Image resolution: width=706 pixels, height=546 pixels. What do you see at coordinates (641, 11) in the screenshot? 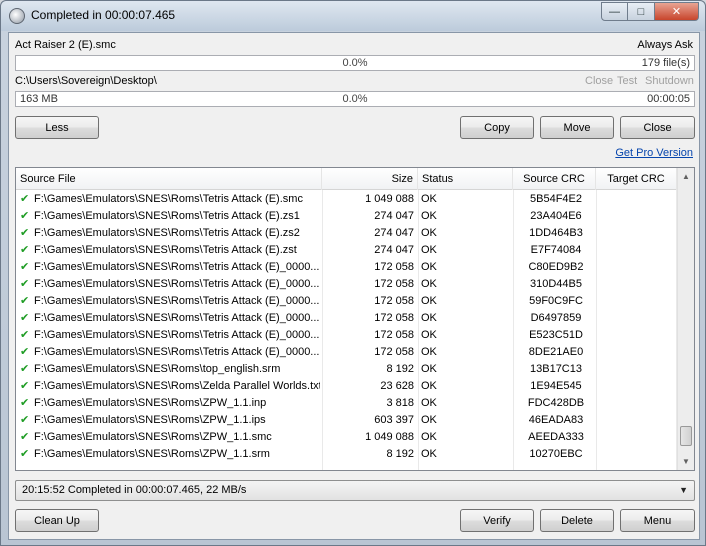
I see `maximize-icon: □` at bounding box center [641, 11].